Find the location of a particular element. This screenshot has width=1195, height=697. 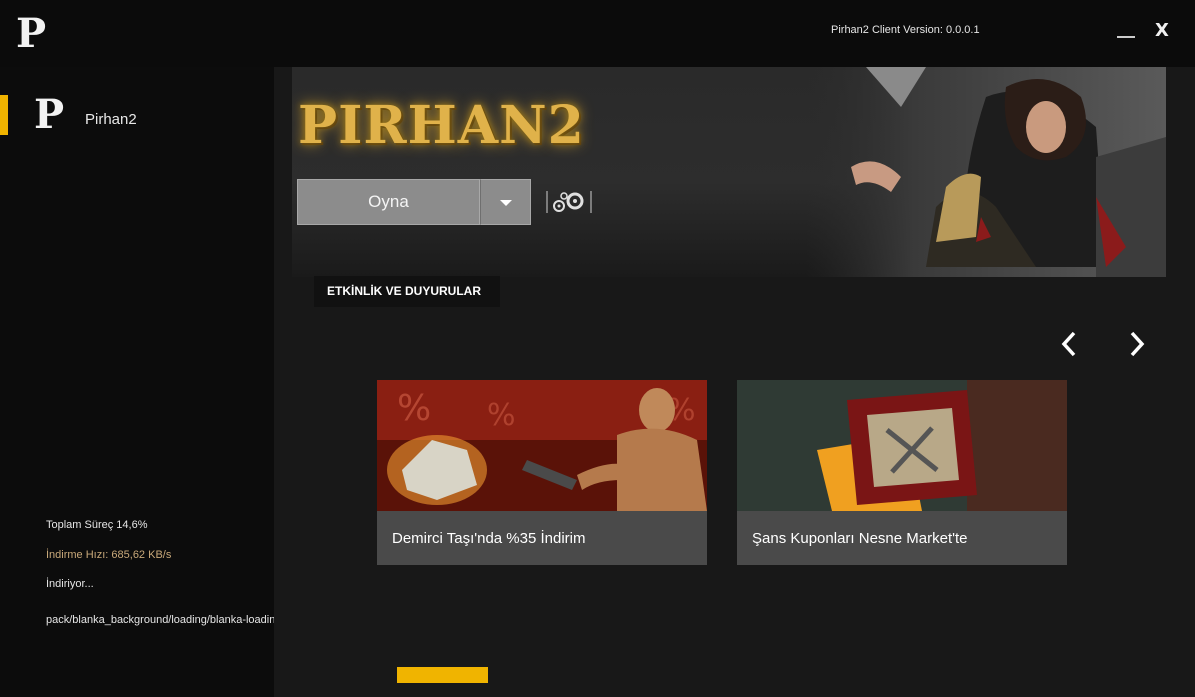

news-card-title: Demirci Taşı'nda %35 İndirim is located at coordinates (489, 538).